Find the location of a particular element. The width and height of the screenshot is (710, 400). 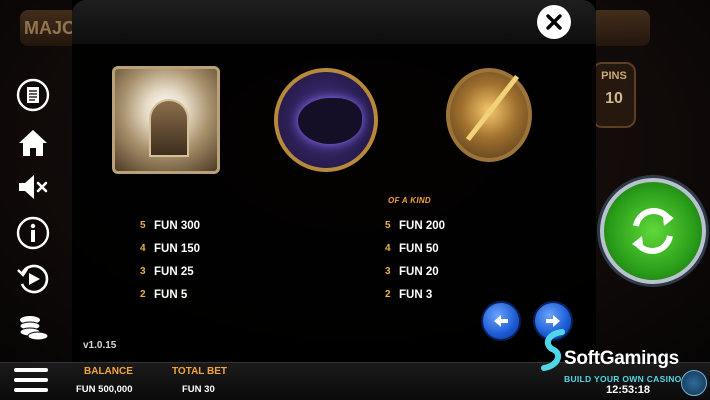

total-bet-value: FUN 30 is located at coordinates (198, 389).